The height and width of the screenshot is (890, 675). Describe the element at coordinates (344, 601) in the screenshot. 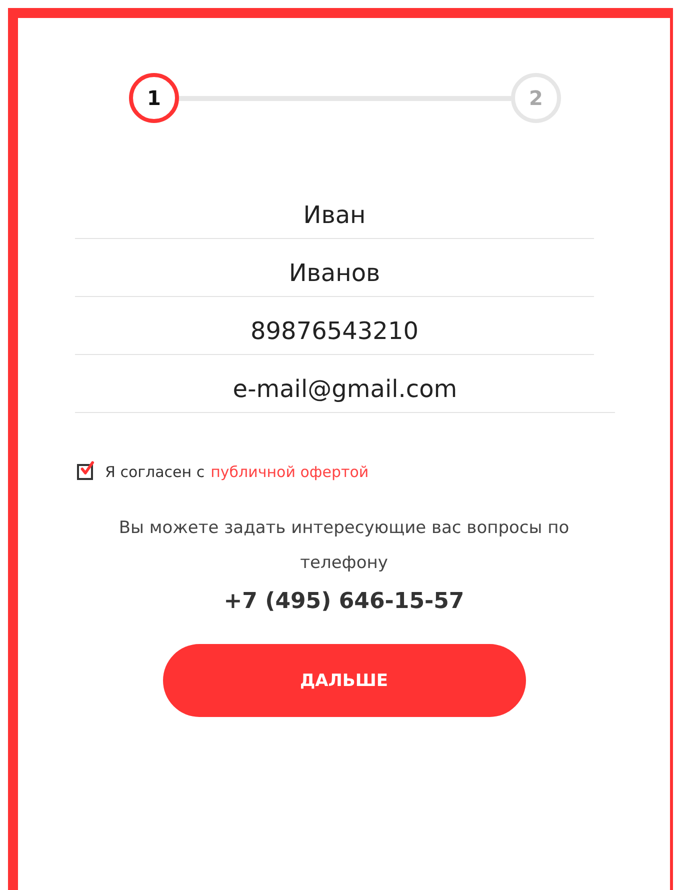

I see `phone-number: +7 (495) 646-15-57` at that location.